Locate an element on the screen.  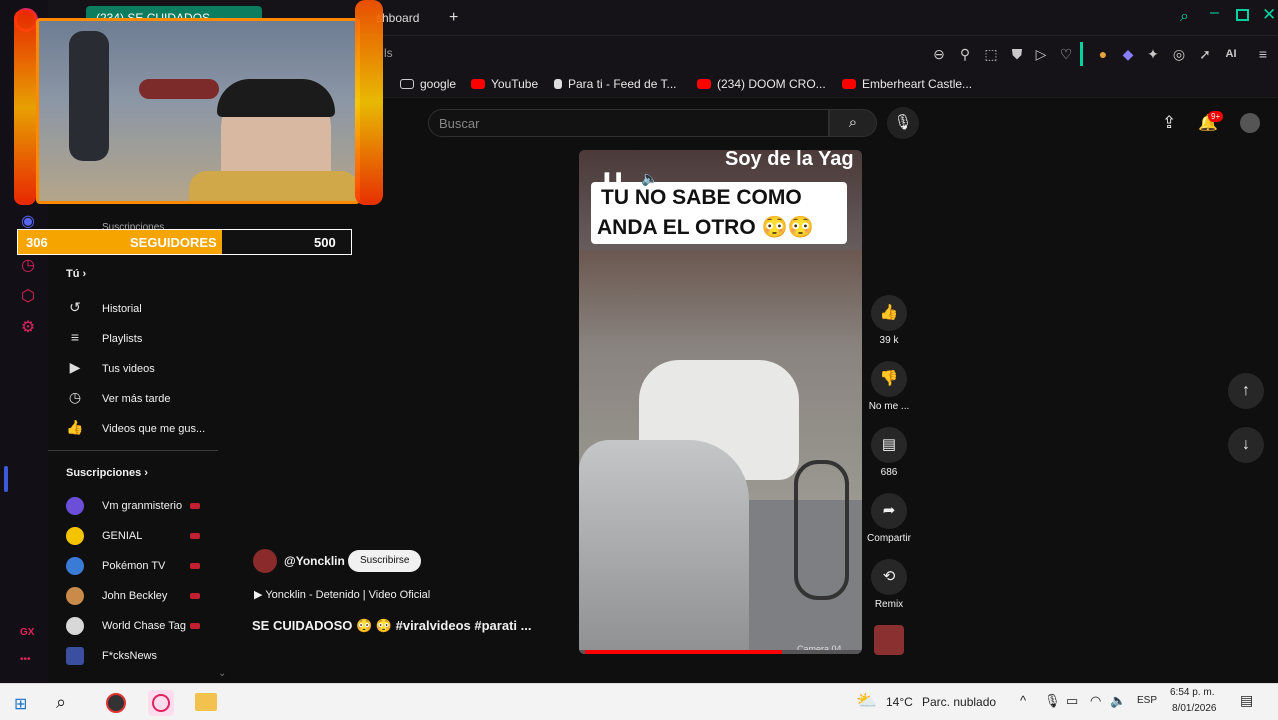
music-link: ▶ Yoncklin - Detenido | Video Oficial is located at coordinates (342, 594).